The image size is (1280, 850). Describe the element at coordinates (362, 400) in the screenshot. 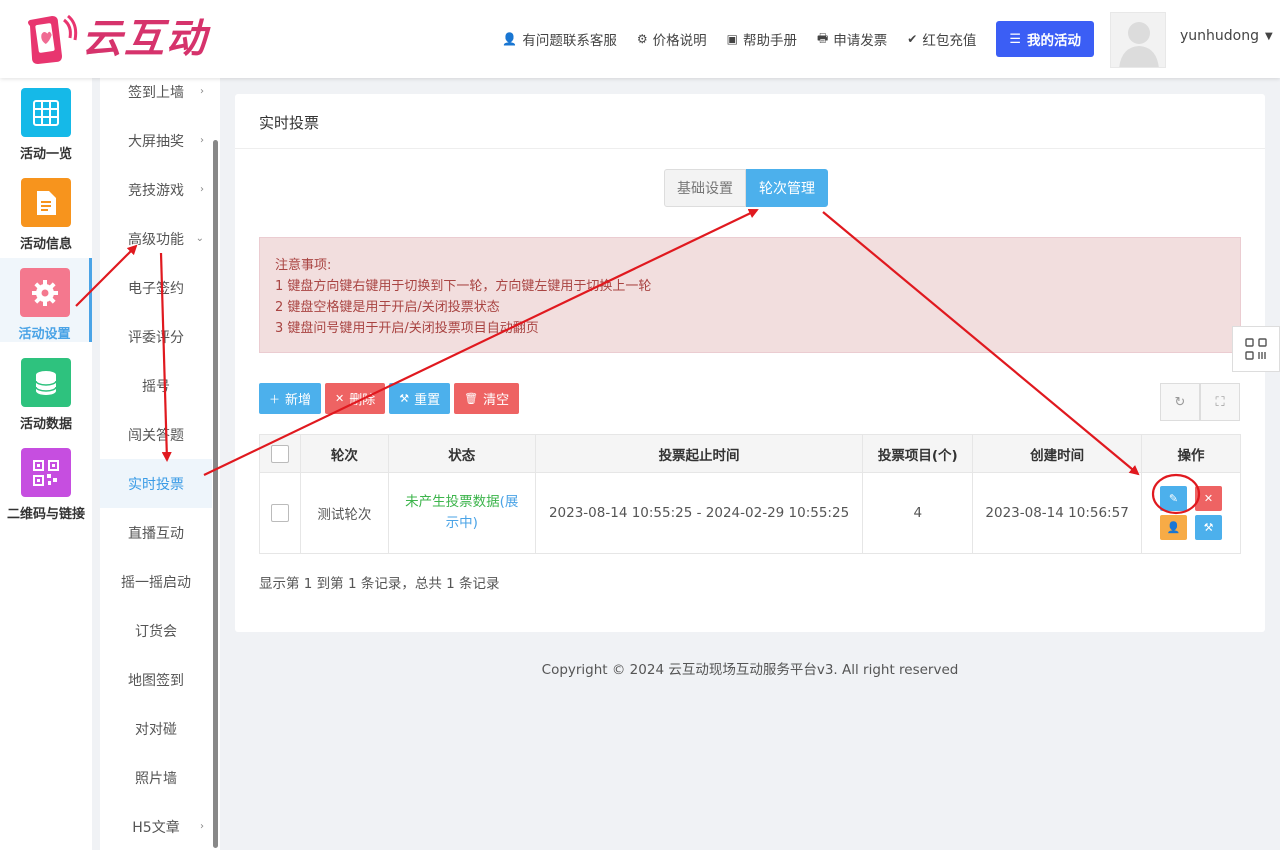

I see `delete-label: 删除` at that location.